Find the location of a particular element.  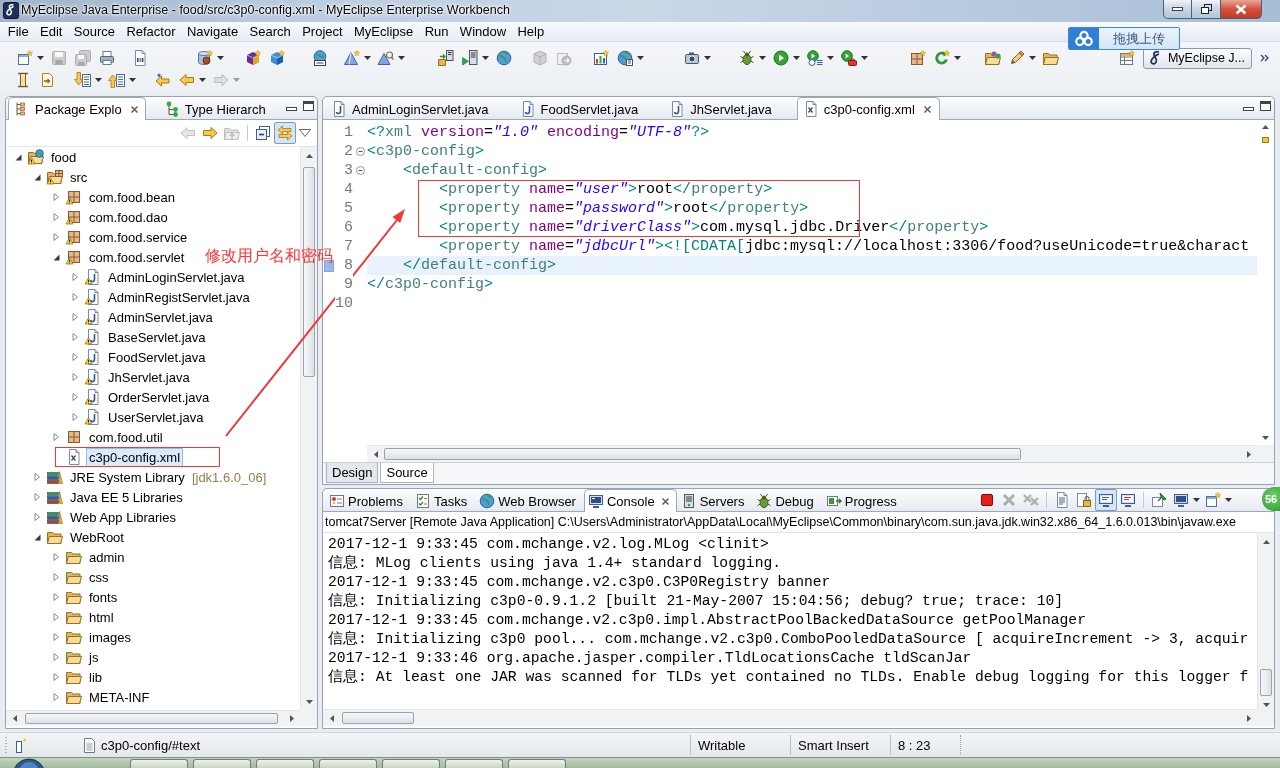

menu-item: File is located at coordinates (18, 31).